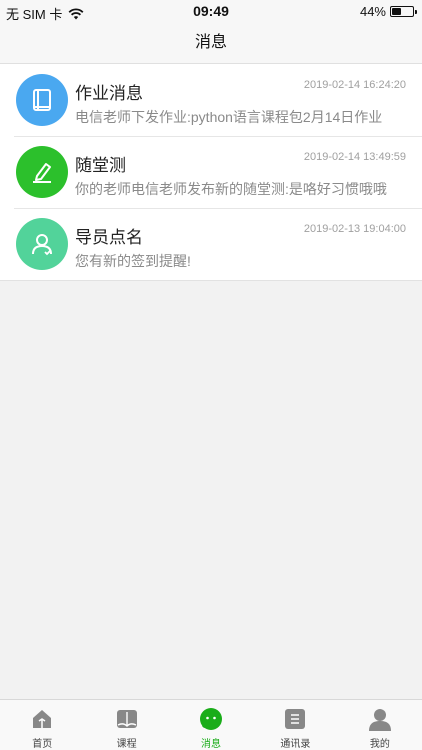 This screenshot has height=750, width=422. Describe the element at coordinates (372, 11) in the screenshot. I see `battery-percent: 44%` at that location.